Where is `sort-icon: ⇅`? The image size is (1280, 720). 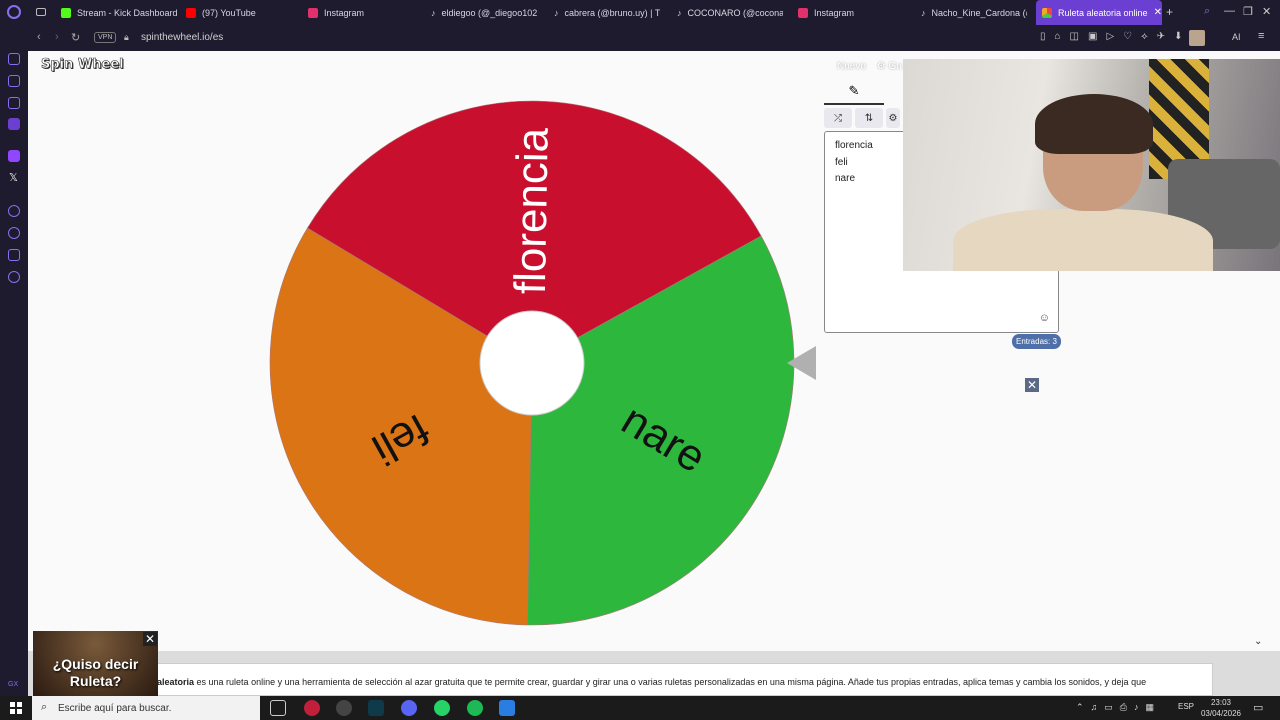 sort-icon: ⇅ is located at coordinates (869, 118).